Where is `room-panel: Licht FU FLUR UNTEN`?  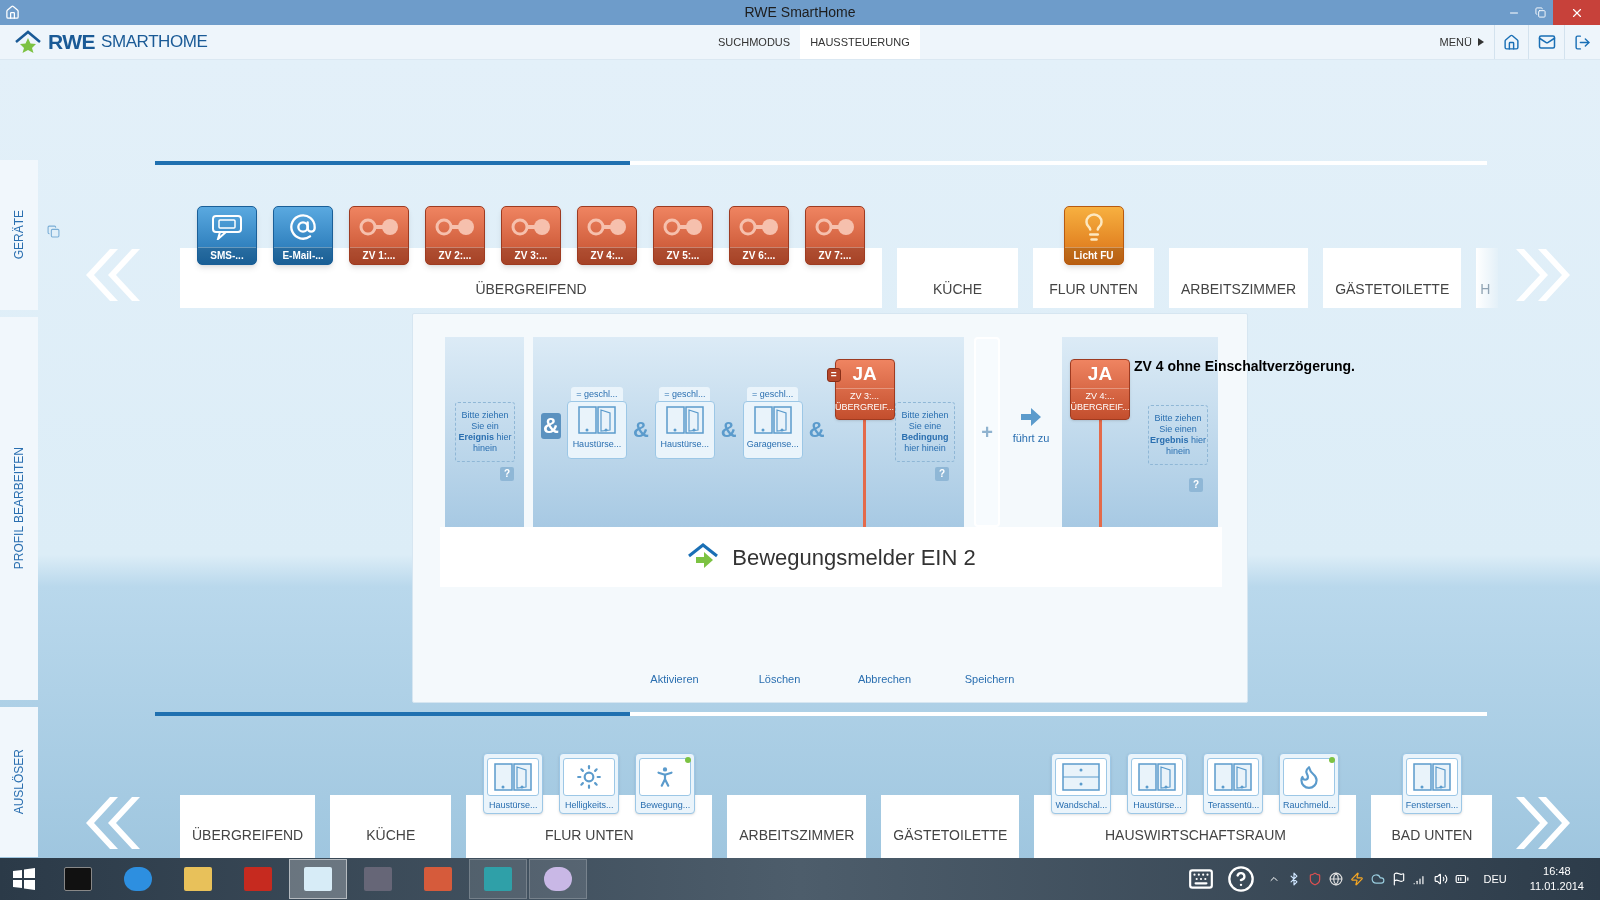 room-panel: Licht FU FLUR UNTEN is located at coordinates (1093, 257).